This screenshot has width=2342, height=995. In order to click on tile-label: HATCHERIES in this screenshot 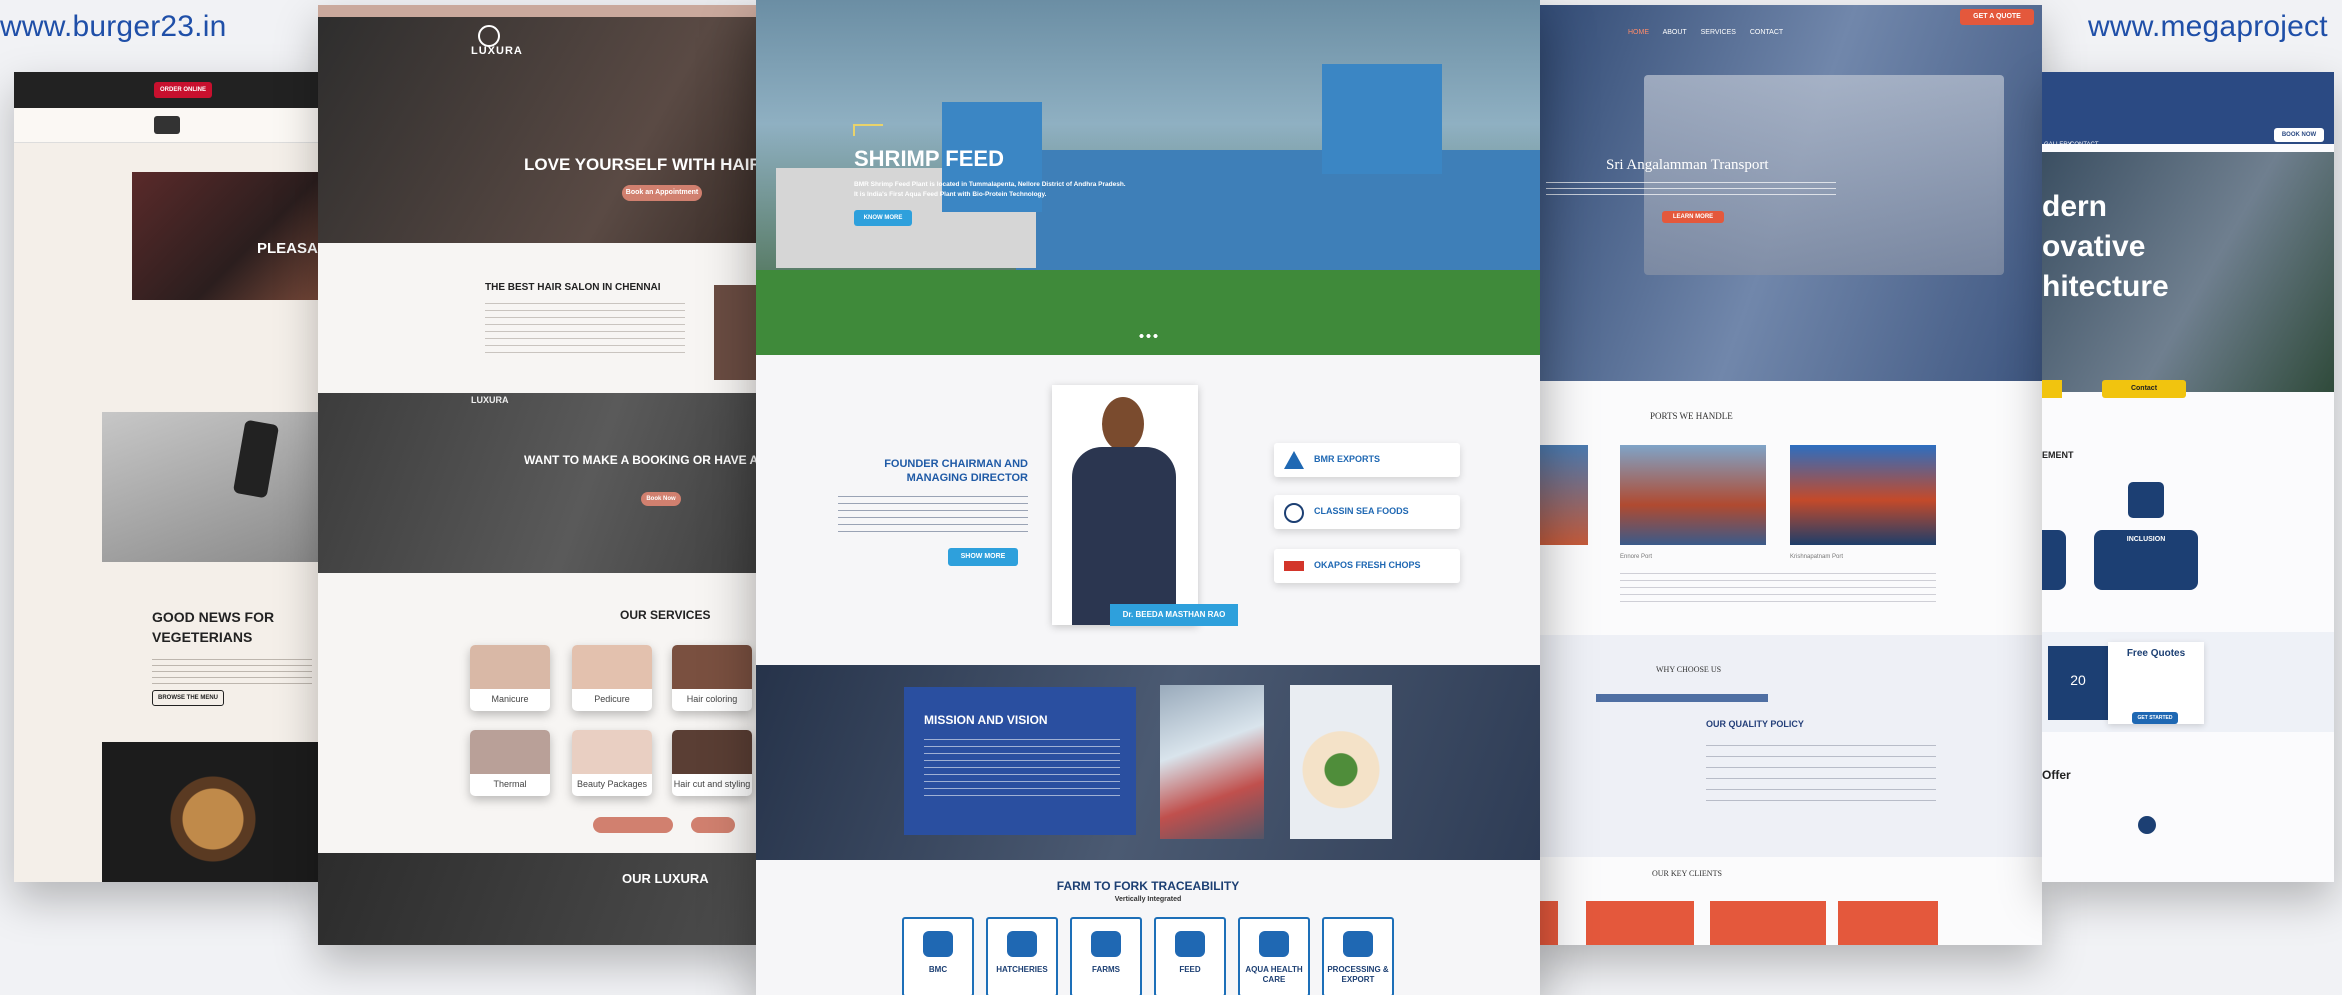, I will do `click(1022, 969)`.